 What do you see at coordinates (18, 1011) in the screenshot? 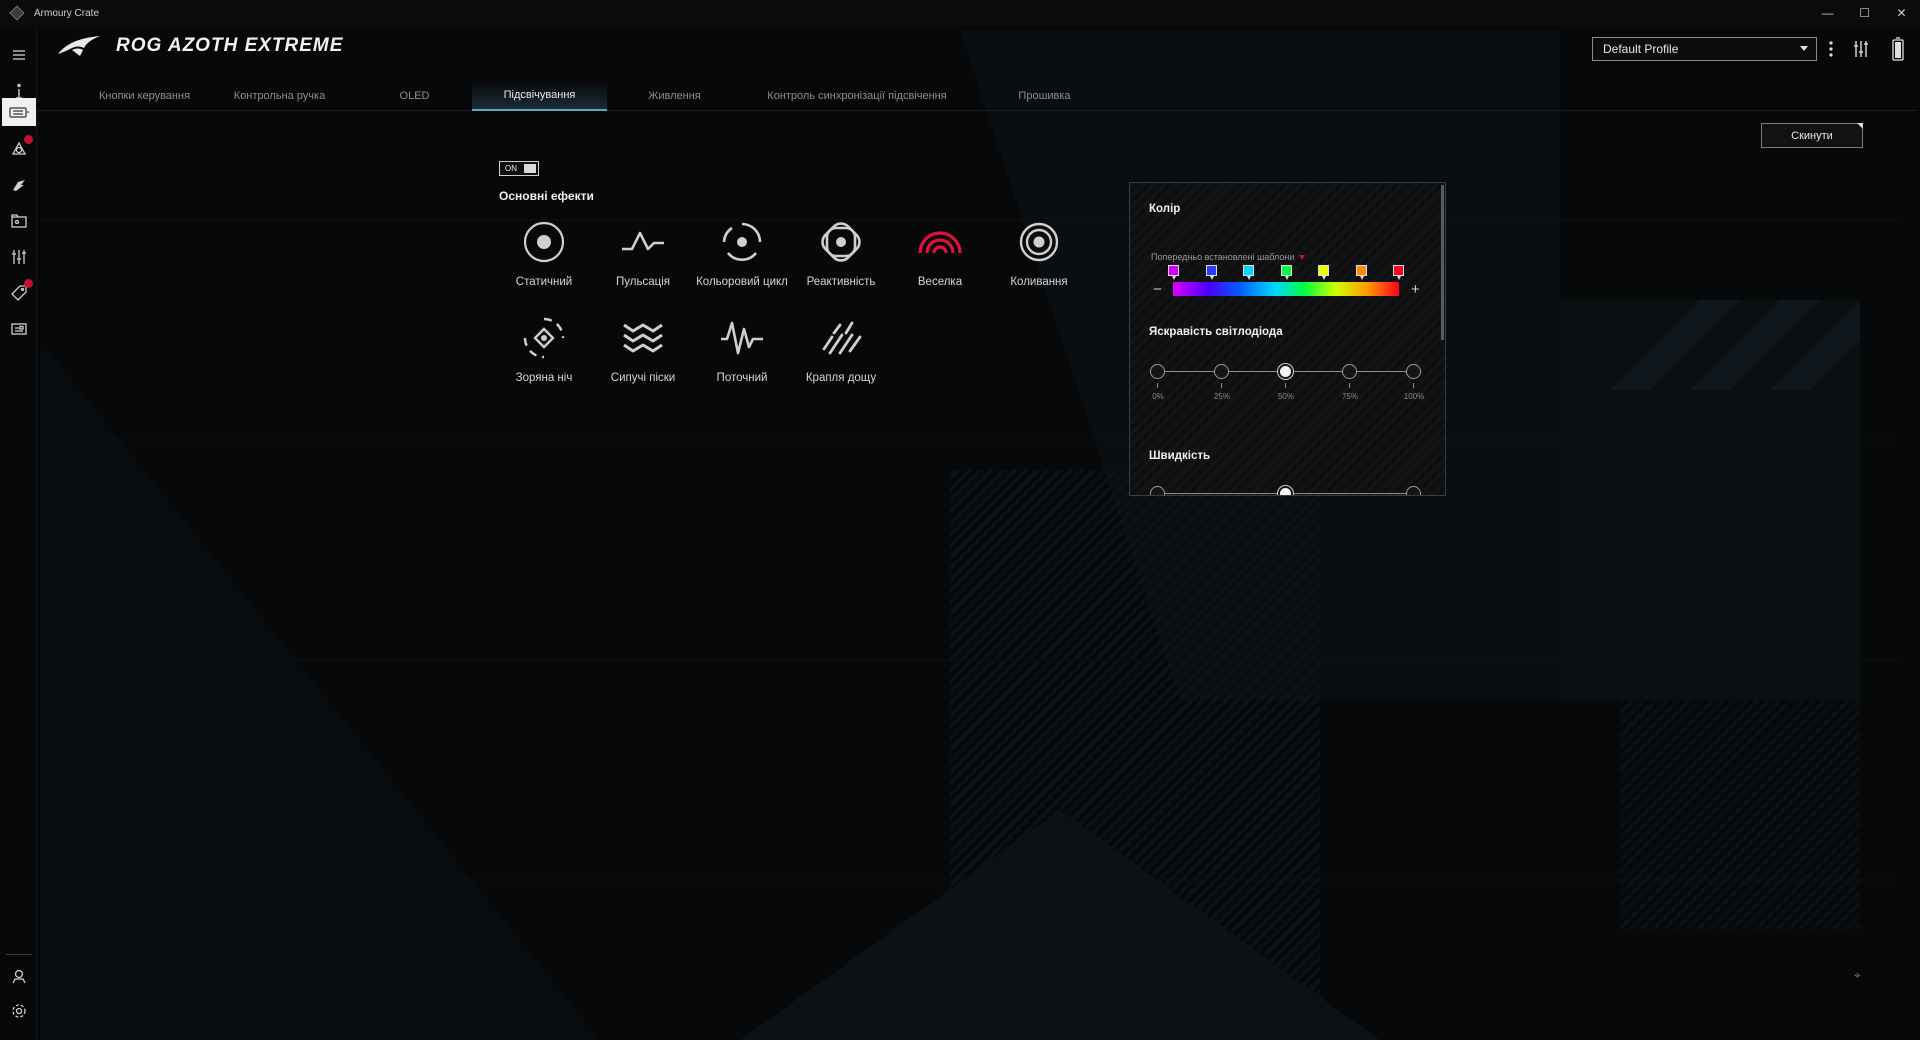
I see `settings-gear-icon` at bounding box center [18, 1011].